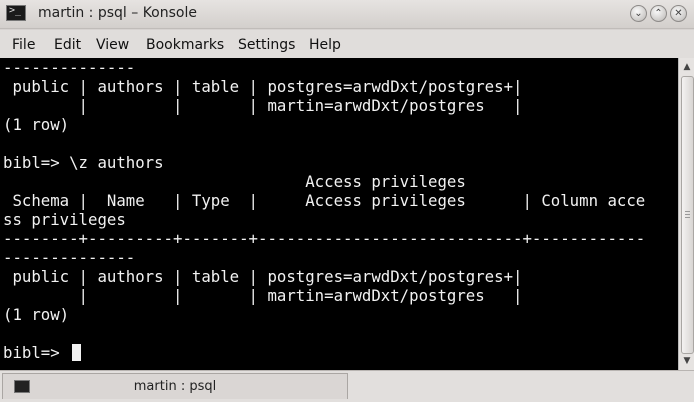 The width and height of the screenshot is (694, 402). I want to click on close-icon: ✕, so click(678, 13).